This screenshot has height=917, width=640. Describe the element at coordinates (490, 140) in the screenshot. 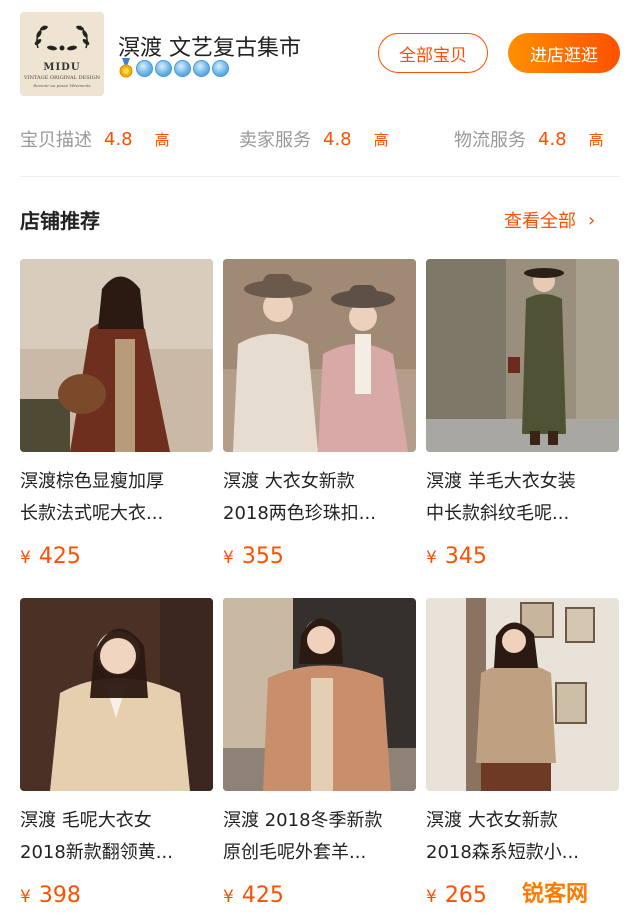

I see `rating-label: 物流服务` at that location.